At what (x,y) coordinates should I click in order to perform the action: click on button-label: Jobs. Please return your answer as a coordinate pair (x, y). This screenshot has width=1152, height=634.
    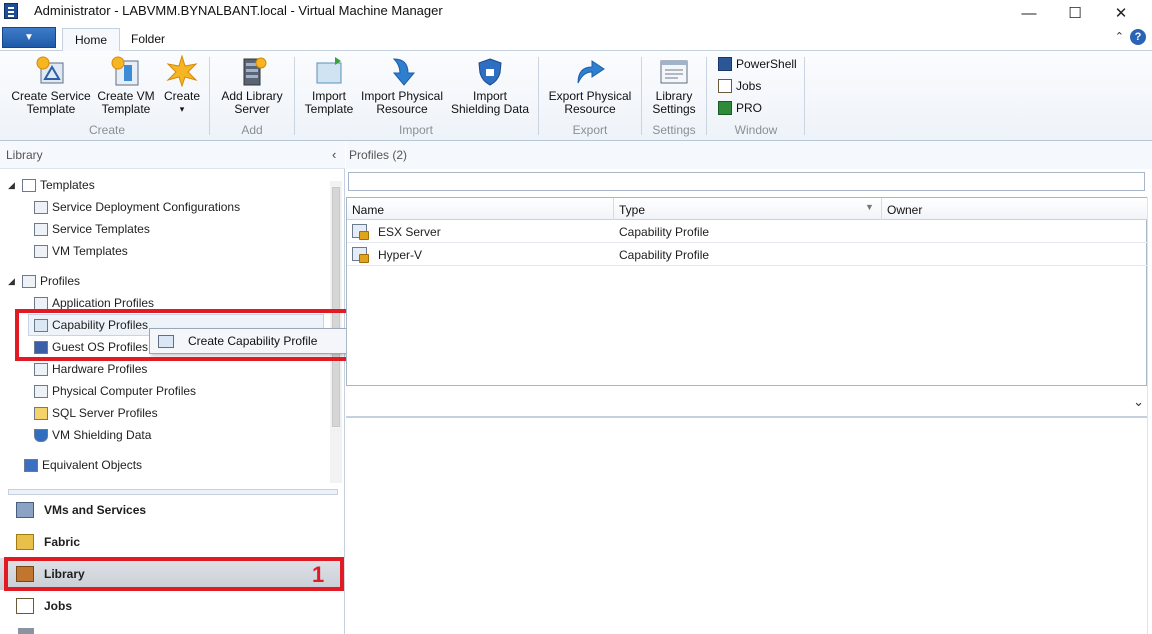
    Looking at the image, I should click on (749, 86).